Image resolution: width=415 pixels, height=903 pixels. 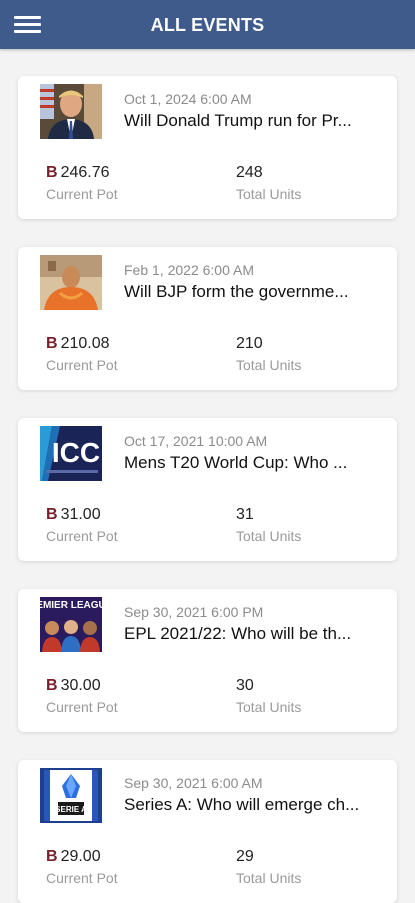 I want to click on pot-amount: 31.00, so click(x=80, y=514).